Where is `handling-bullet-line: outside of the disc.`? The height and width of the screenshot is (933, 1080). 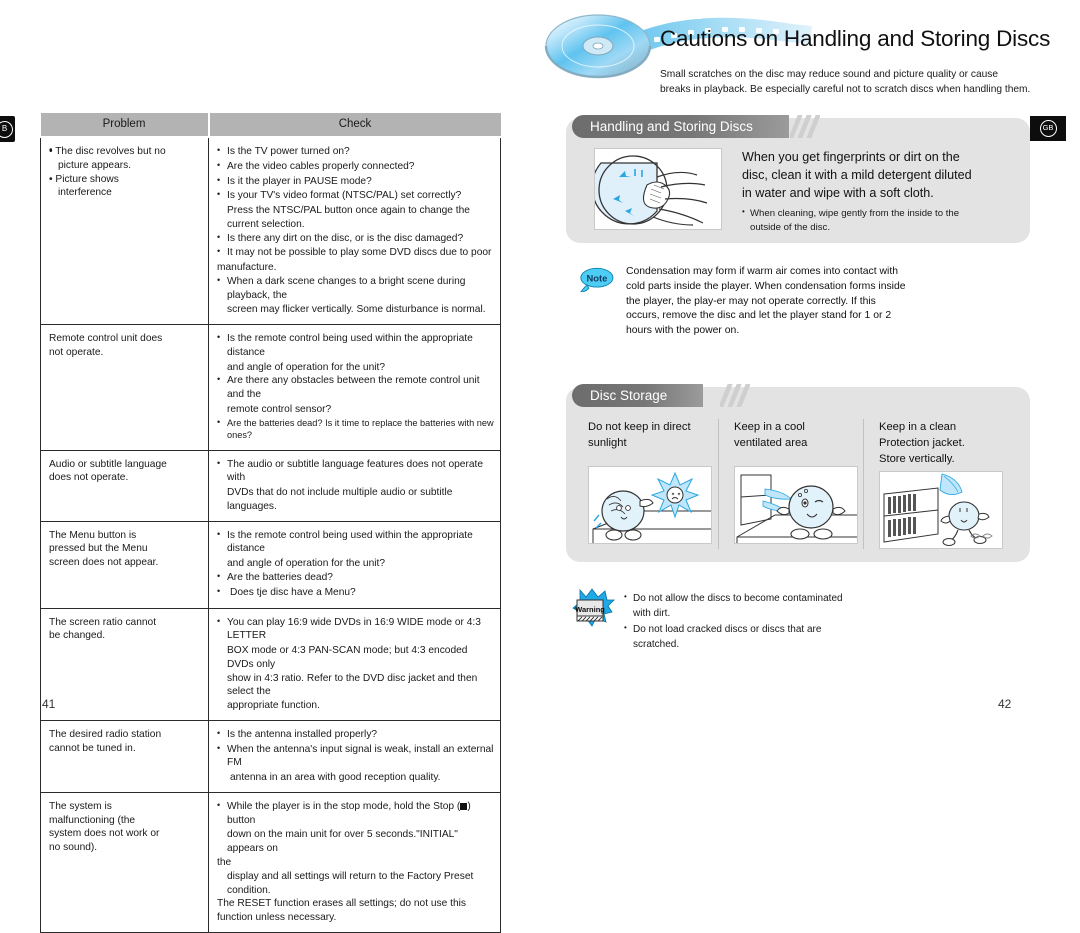 handling-bullet-line: outside of the disc. is located at coordinates (790, 227).